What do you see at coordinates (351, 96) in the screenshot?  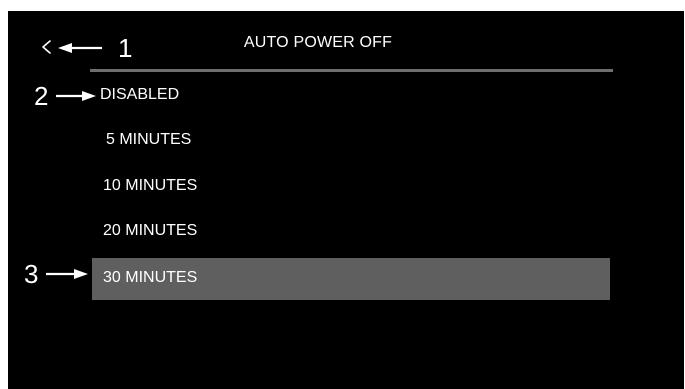 I see `menu-item-disabled: DISABLED` at bounding box center [351, 96].